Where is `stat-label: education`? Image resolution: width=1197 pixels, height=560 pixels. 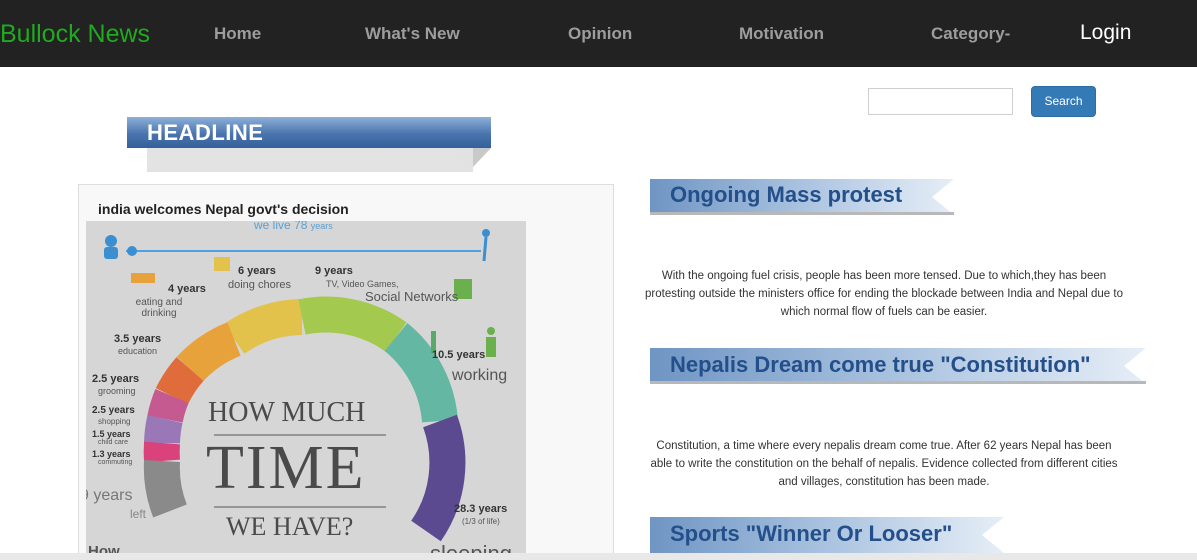 stat-label: education is located at coordinates (138, 351).